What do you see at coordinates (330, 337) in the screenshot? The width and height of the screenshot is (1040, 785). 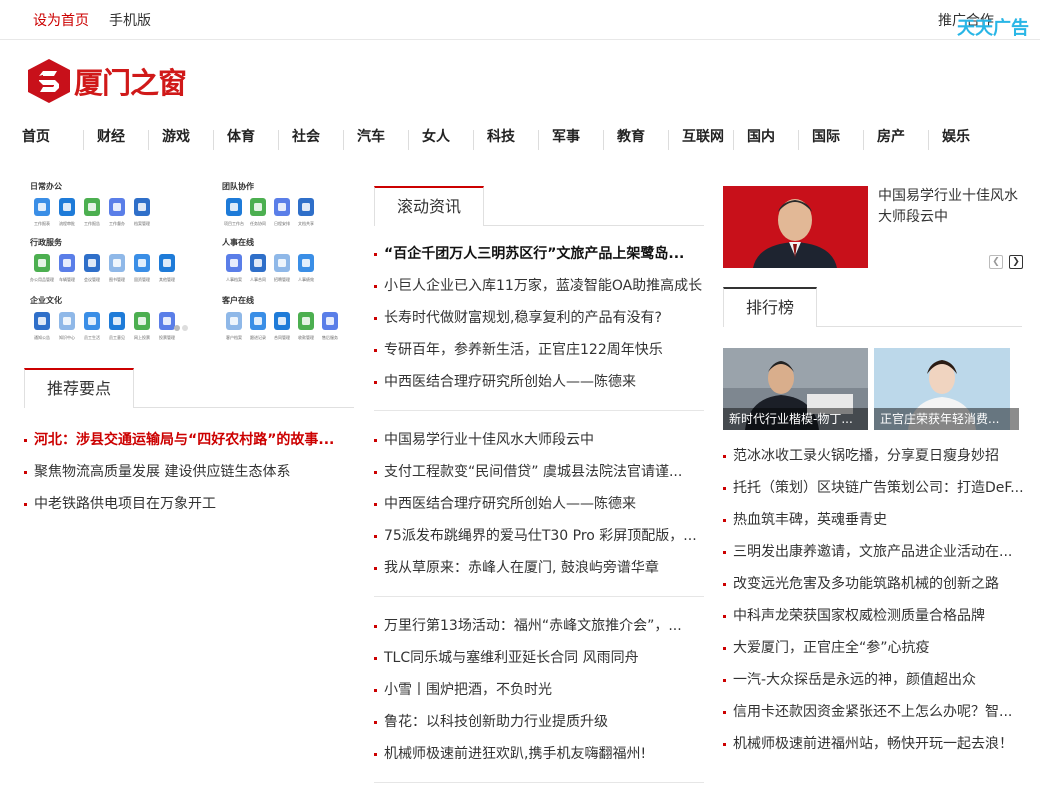 I see `office-app-label: 售后服务` at bounding box center [330, 337].